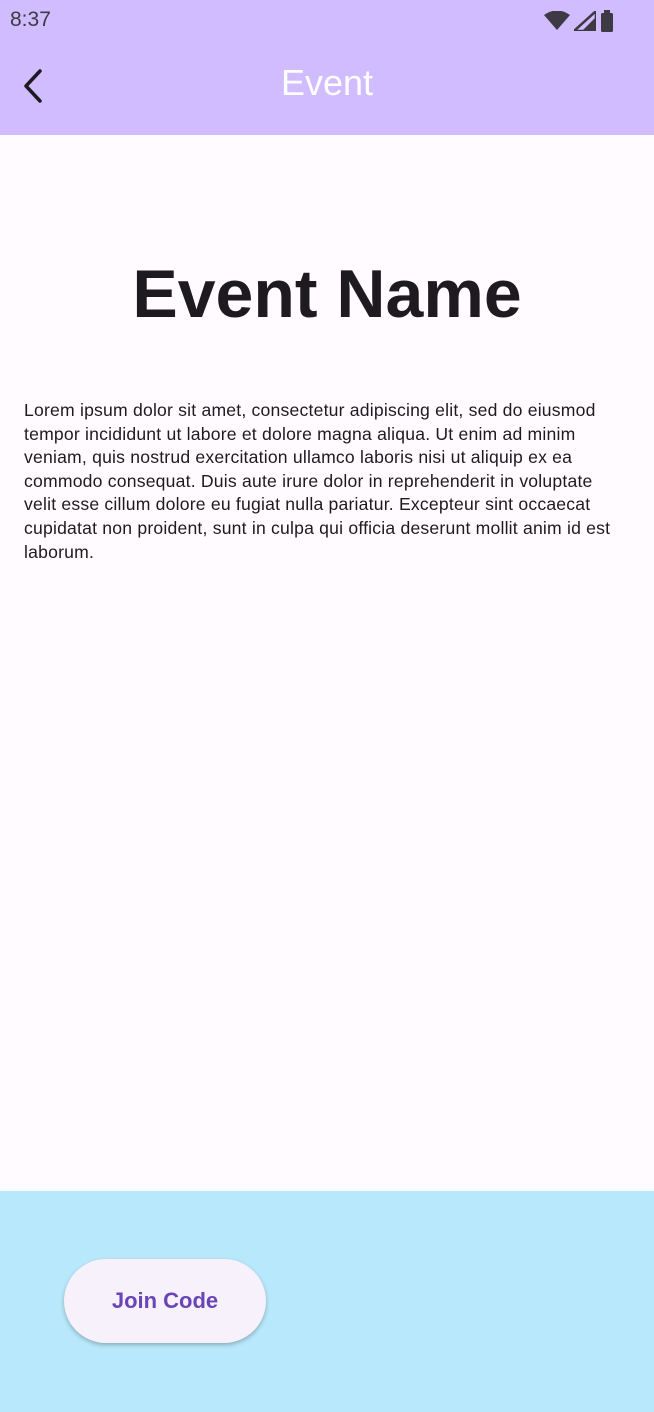  What do you see at coordinates (607, 21) in the screenshot?
I see `battery-icon` at bounding box center [607, 21].